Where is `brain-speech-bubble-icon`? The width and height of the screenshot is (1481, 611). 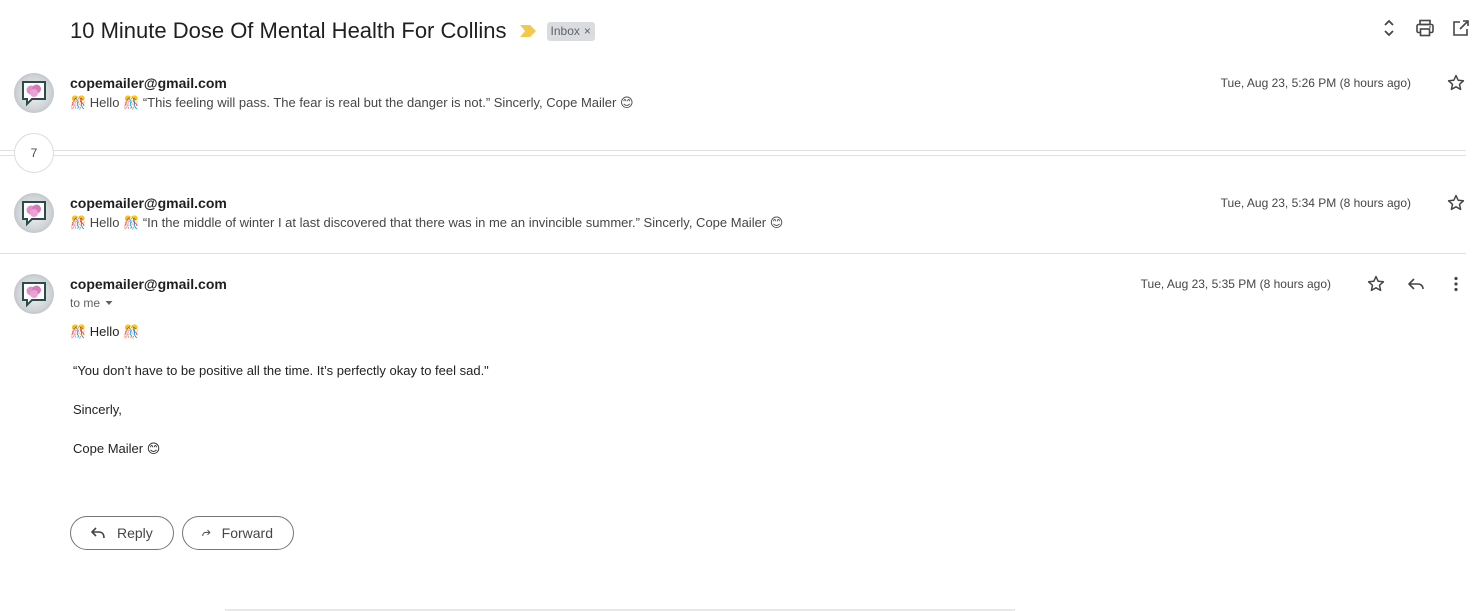 brain-speech-bubble-icon is located at coordinates (34, 295).